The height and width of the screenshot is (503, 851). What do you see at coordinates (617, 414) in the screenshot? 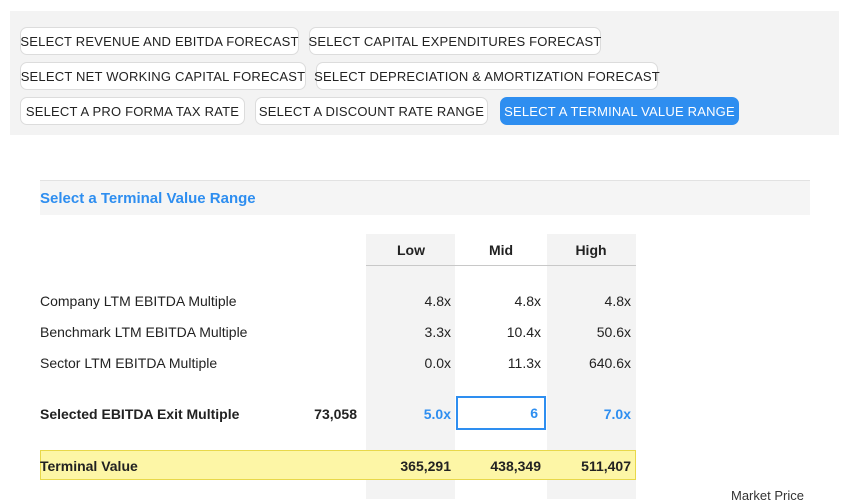
I see `selected-high-multiple: 7.0x` at bounding box center [617, 414].